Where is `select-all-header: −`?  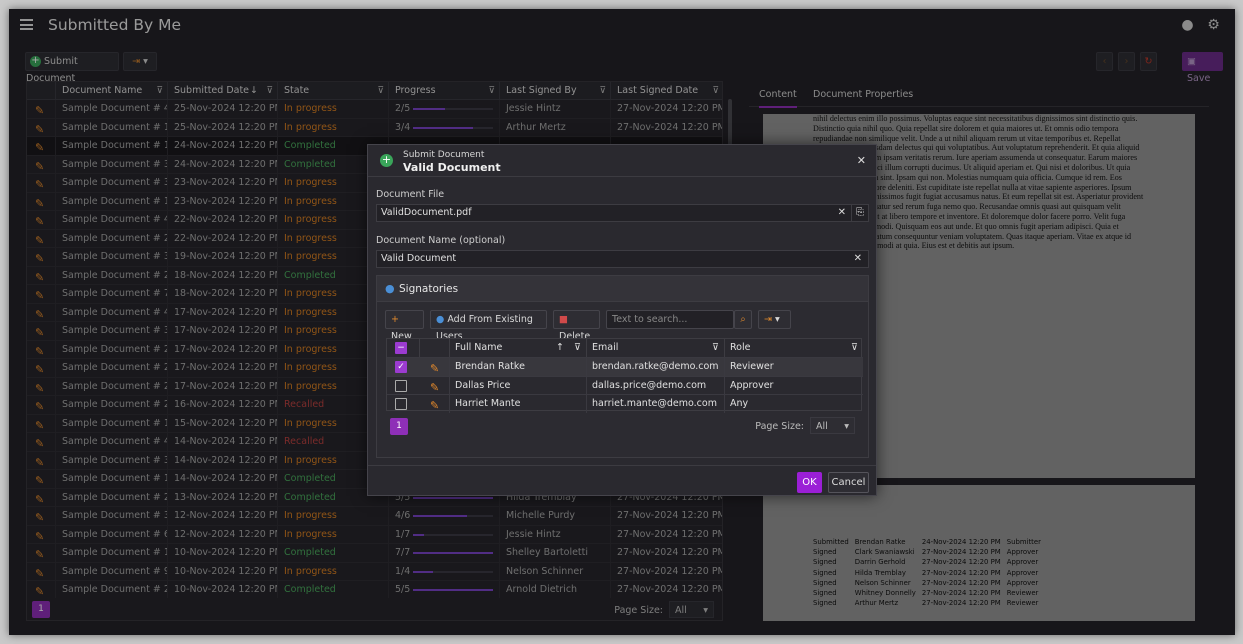
select-all-header: − is located at coordinates (403, 348).